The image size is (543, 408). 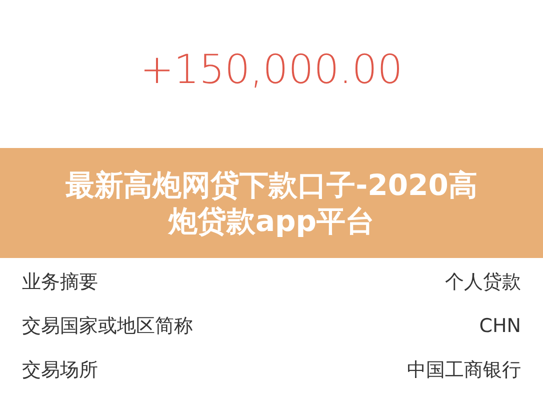 I want to click on detail-label: 业务摘要, so click(x=60, y=282).